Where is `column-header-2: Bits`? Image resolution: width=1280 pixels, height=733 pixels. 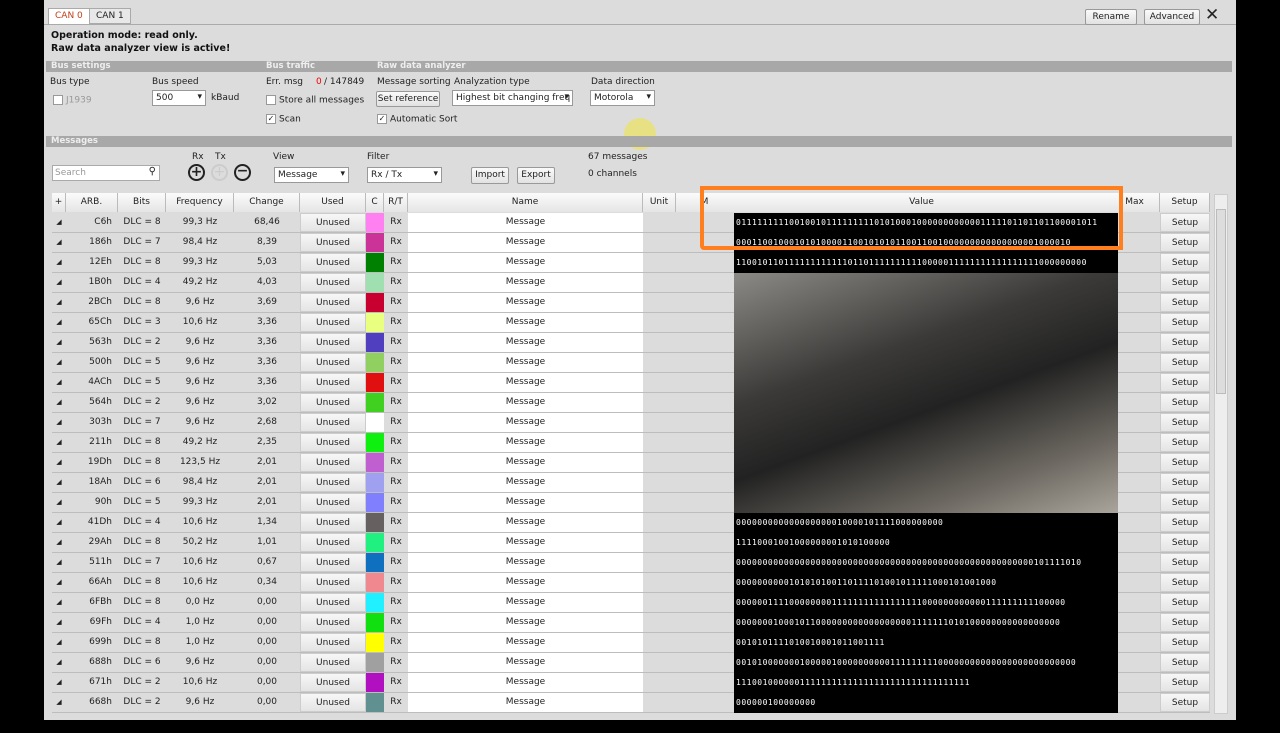 column-header-2: Bits is located at coordinates (142, 202).